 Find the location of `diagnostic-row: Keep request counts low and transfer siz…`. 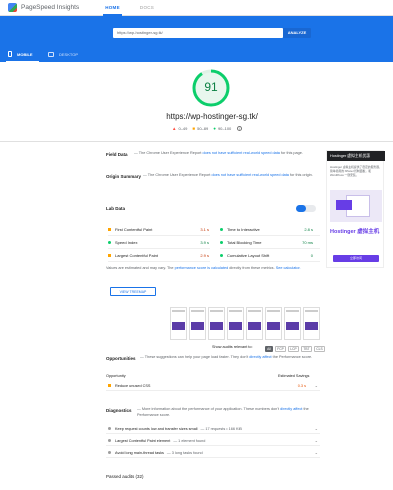

diagnostic-row: Keep request counts low and transfer siz… is located at coordinates (213, 429).